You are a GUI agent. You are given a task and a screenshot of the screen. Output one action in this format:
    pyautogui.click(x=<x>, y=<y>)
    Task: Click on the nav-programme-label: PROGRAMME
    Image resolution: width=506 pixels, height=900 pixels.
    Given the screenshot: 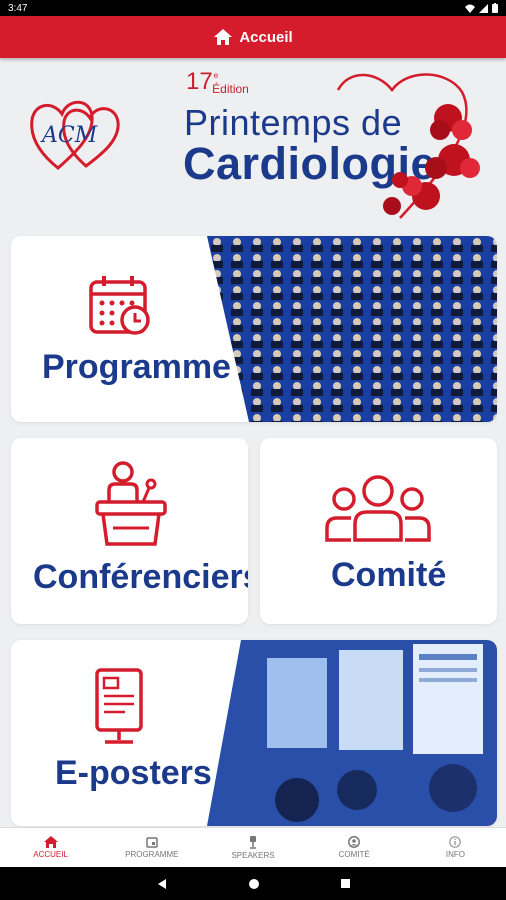 What is the action you would take?
    pyautogui.click(x=152, y=854)
    